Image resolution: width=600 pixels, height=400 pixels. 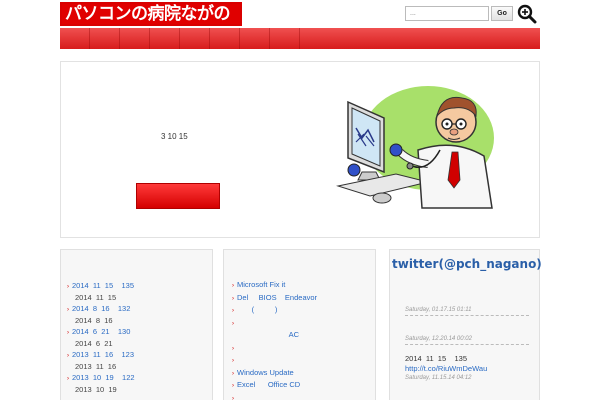 I want to click on link-text: Windows Update, so click(x=265, y=372).